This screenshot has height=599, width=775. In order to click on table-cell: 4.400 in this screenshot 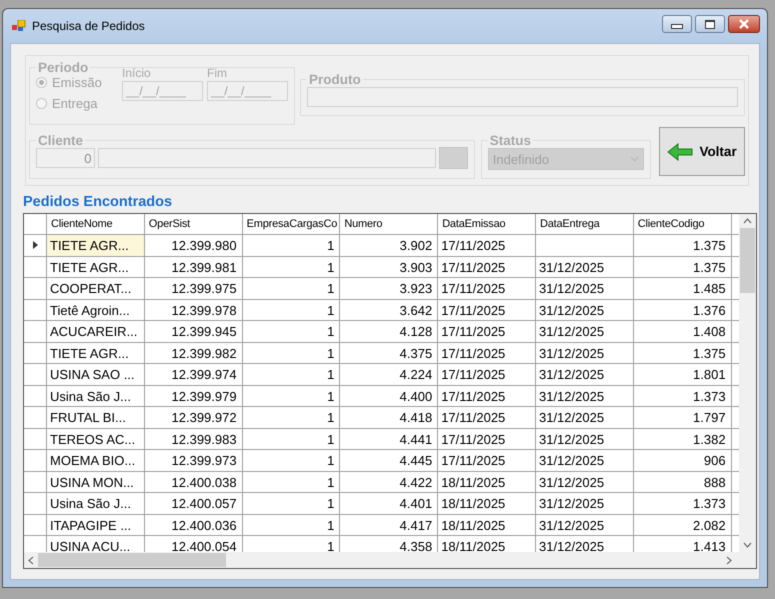, I will do `click(389, 396)`.